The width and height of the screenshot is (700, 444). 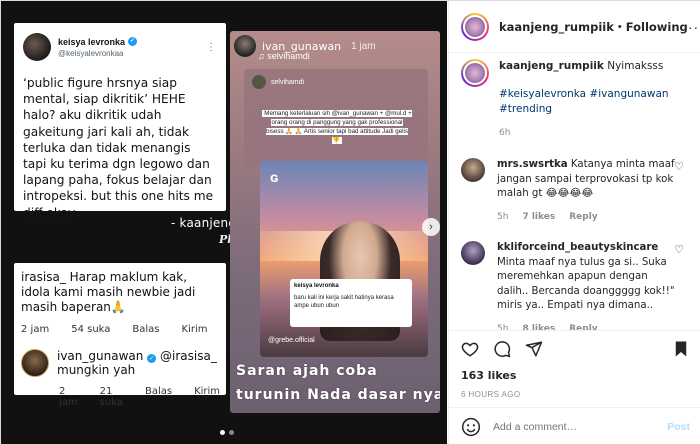 I want to click on caption-text: Nyimaksss, so click(x=635, y=66).